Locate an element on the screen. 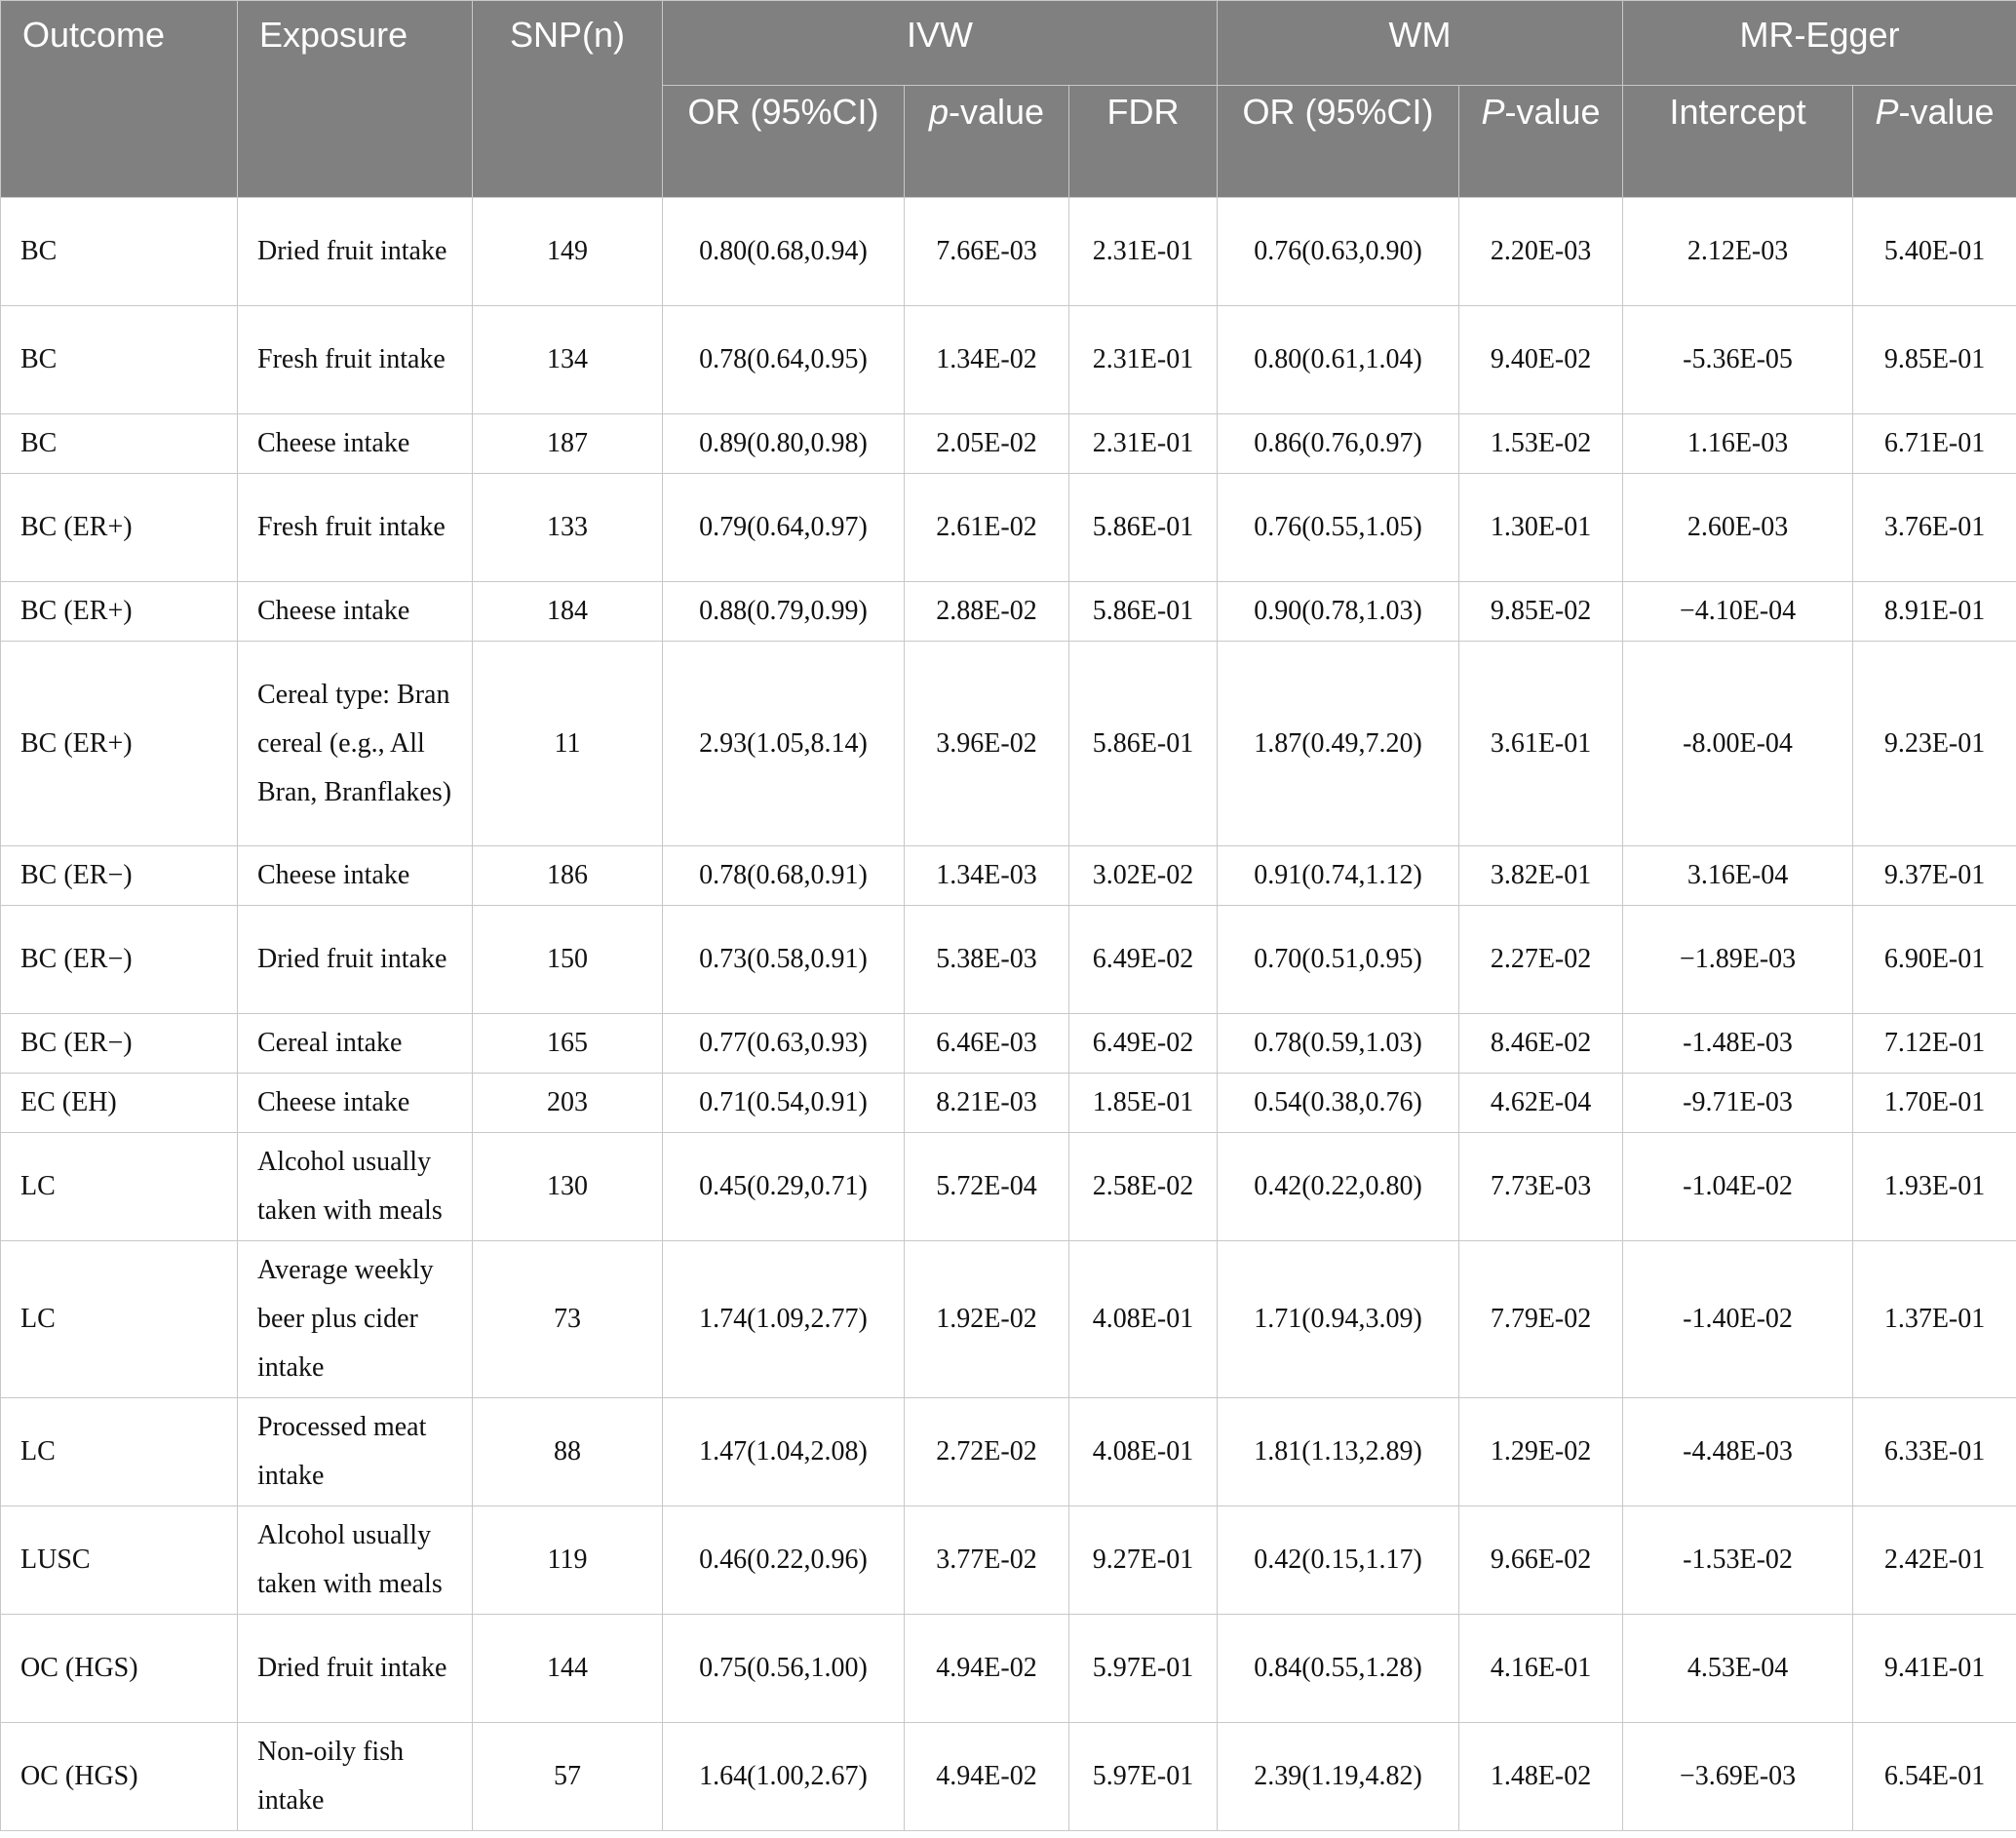  cell-wm-or: 0.54(0.38,0.76) is located at coordinates (1338, 1103).